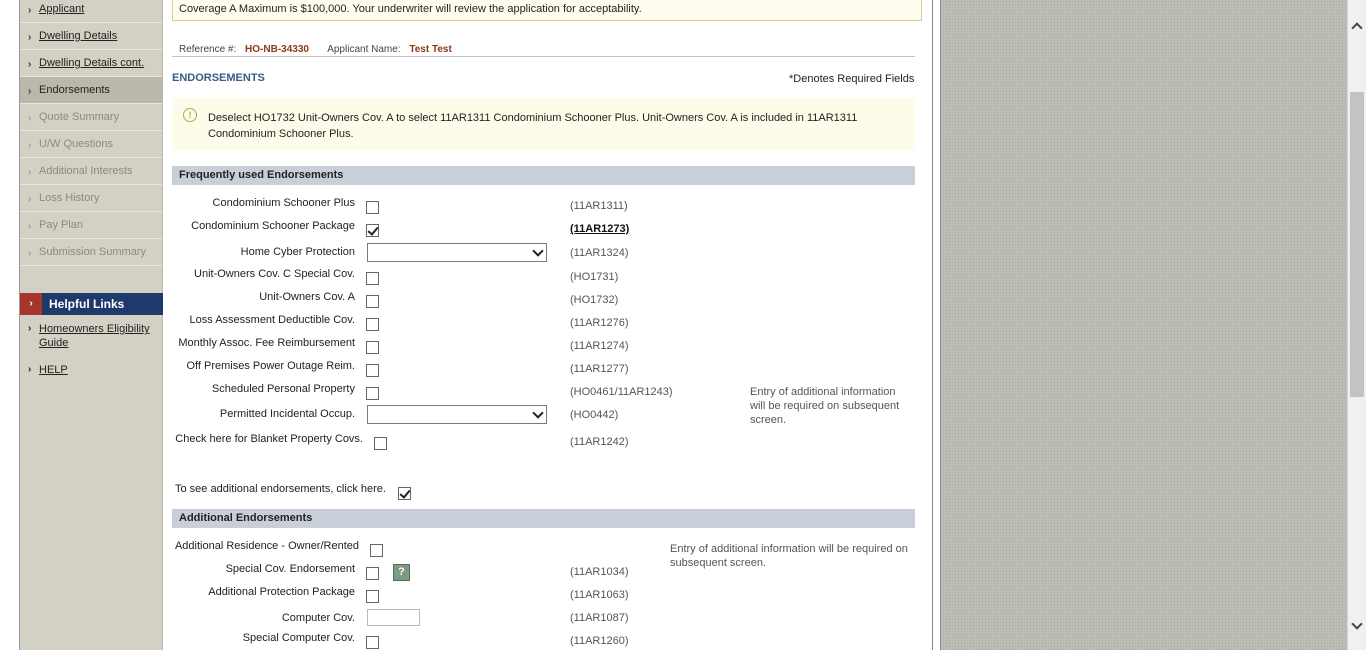 This screenshot has height=650, width=1366. What do you see at coordinates (380, 443) in the screenshot?
I see `blanket-property-checkbox` at bounding box center [380, 443].